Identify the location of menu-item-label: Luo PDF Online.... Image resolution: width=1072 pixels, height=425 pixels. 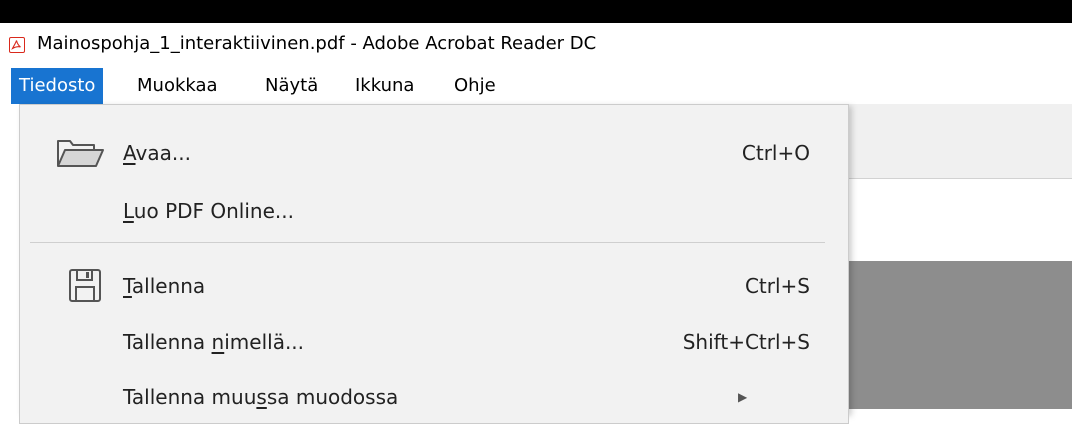
(208, 211).